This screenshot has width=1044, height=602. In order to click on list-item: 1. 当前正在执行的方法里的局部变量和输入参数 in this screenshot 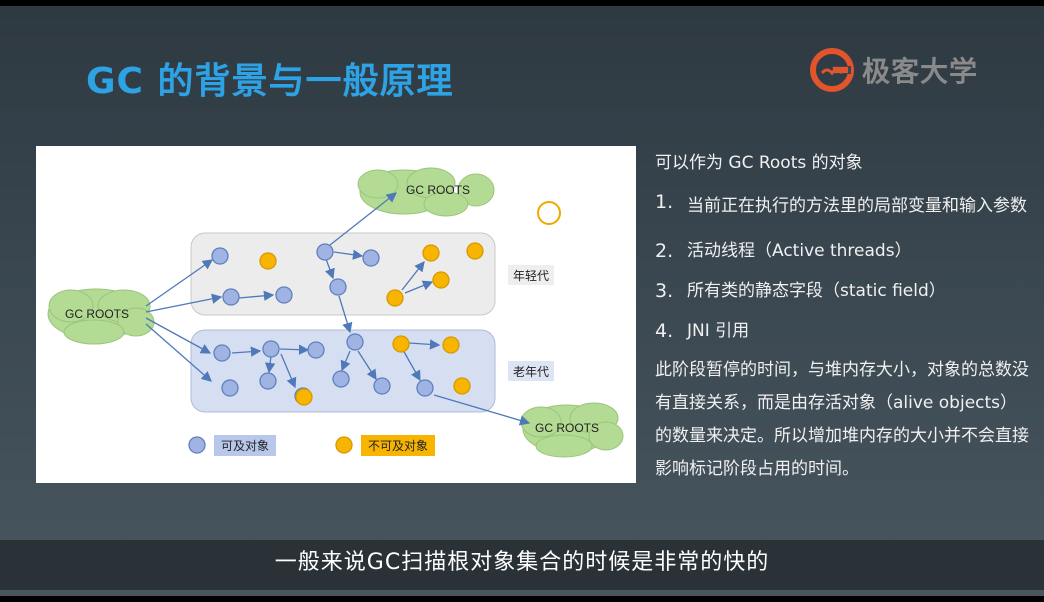, I will do `click(843, 206)`.